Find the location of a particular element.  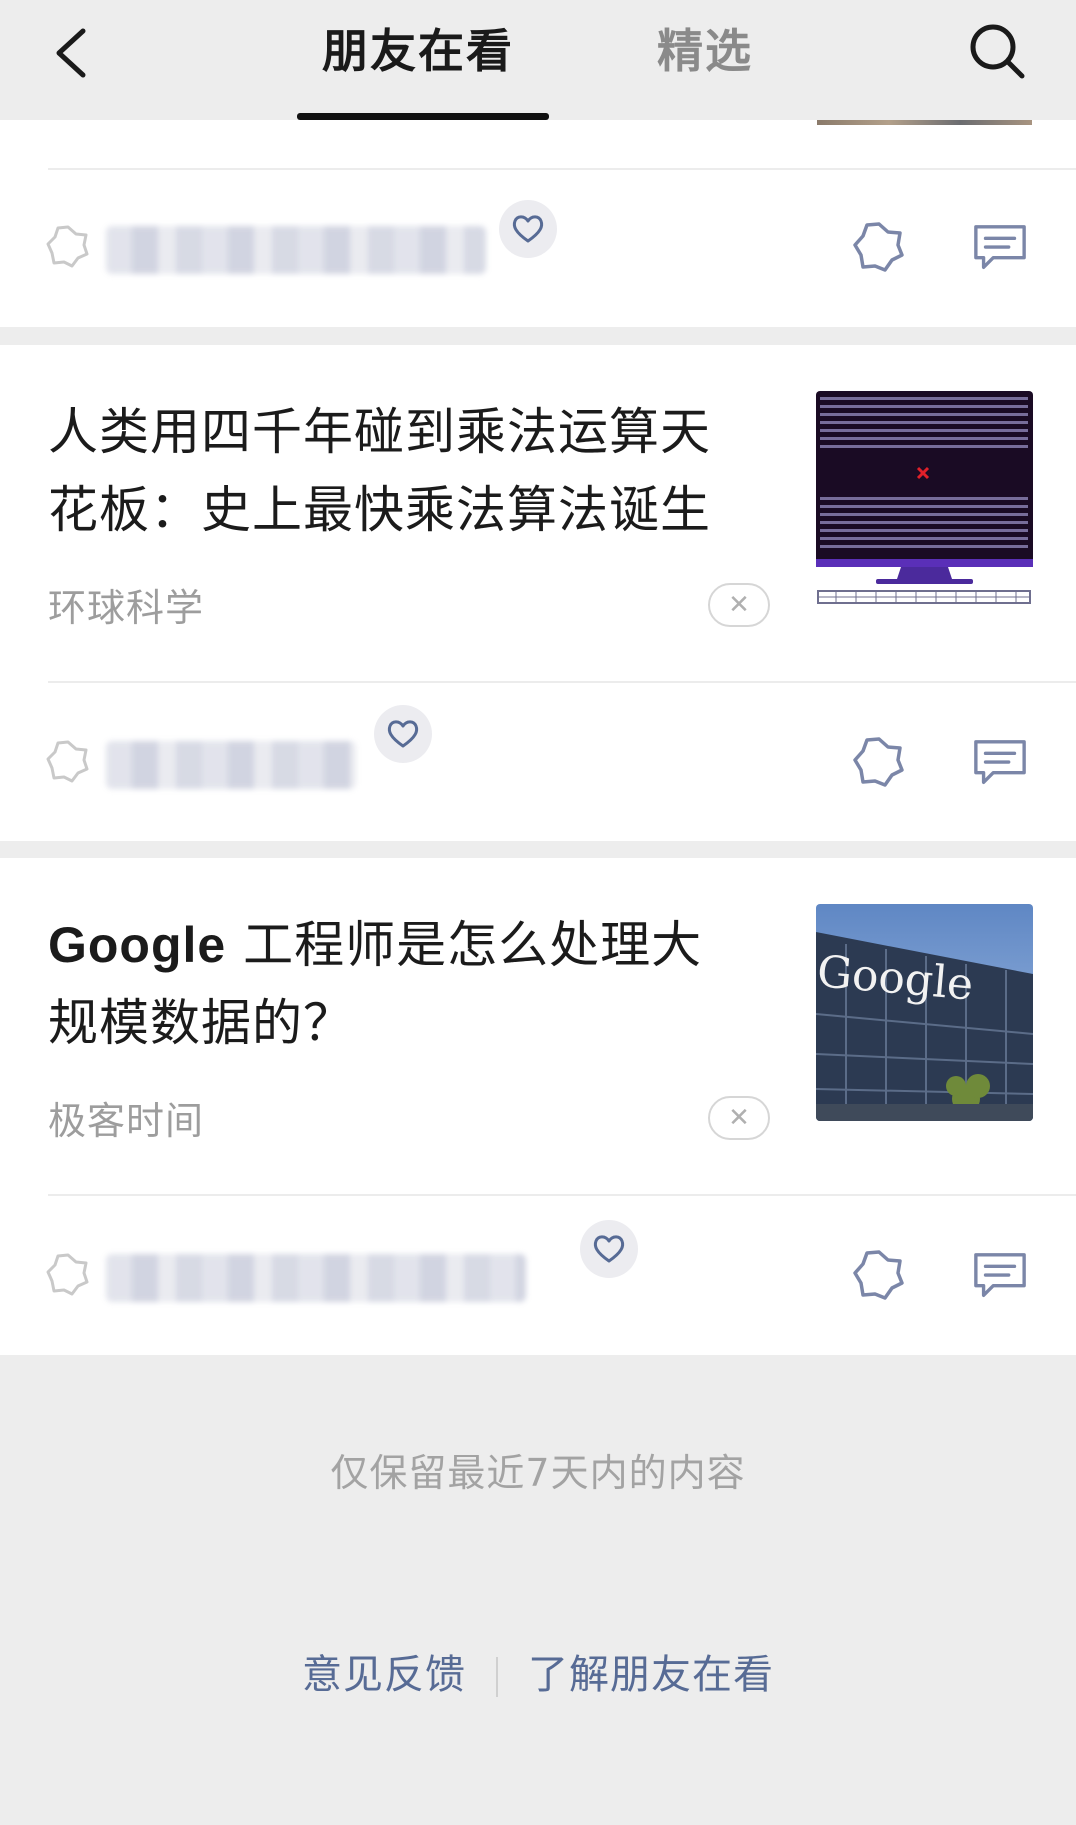

computer-screen-image is located at coordinates (924, 497).